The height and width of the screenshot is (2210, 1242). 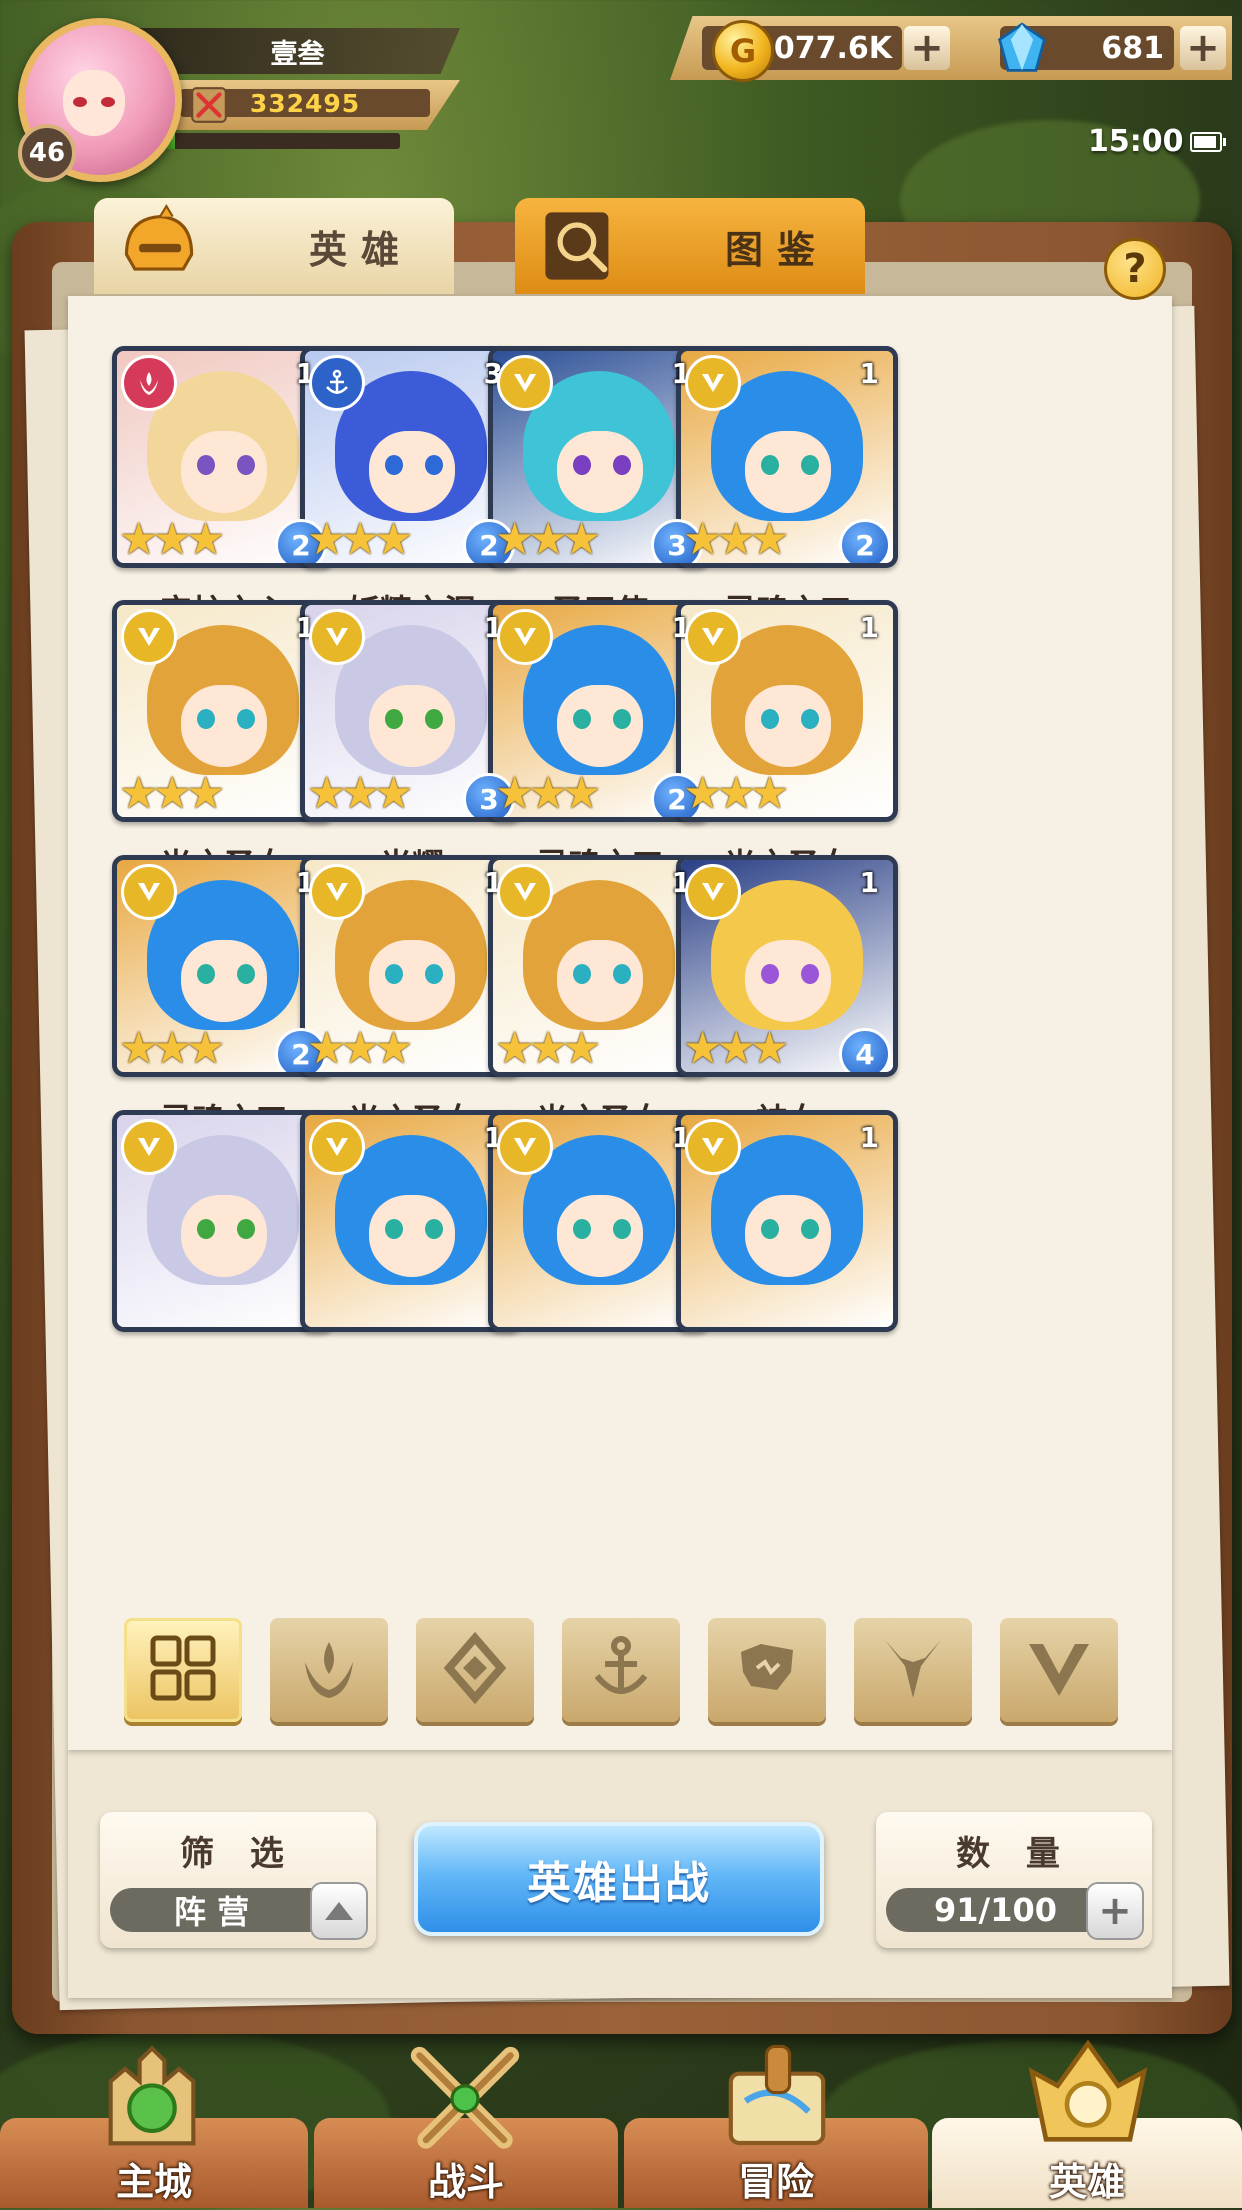 I want to click on diamond-faction-icon, so click(x=475, y=1669).